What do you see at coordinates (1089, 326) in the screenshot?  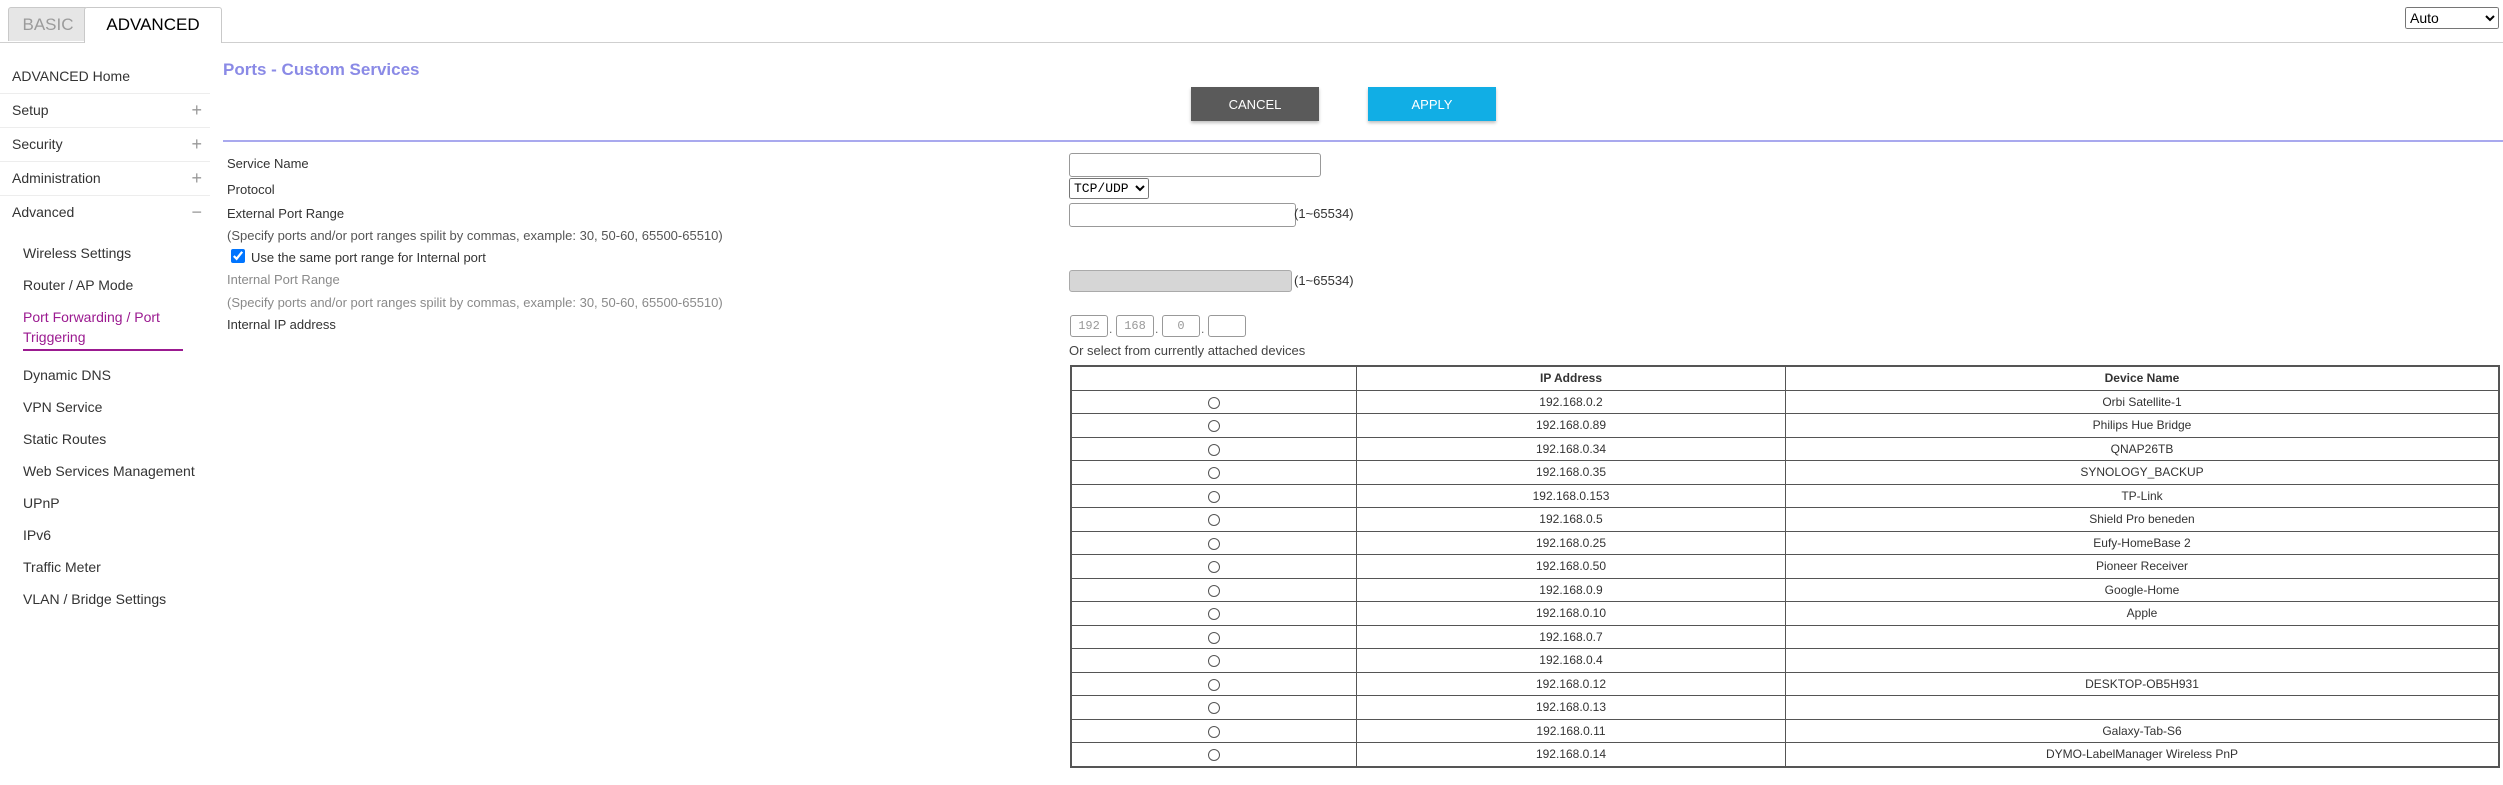 I see `ip-octet-1: 192` at bounding box center [1089, 326].